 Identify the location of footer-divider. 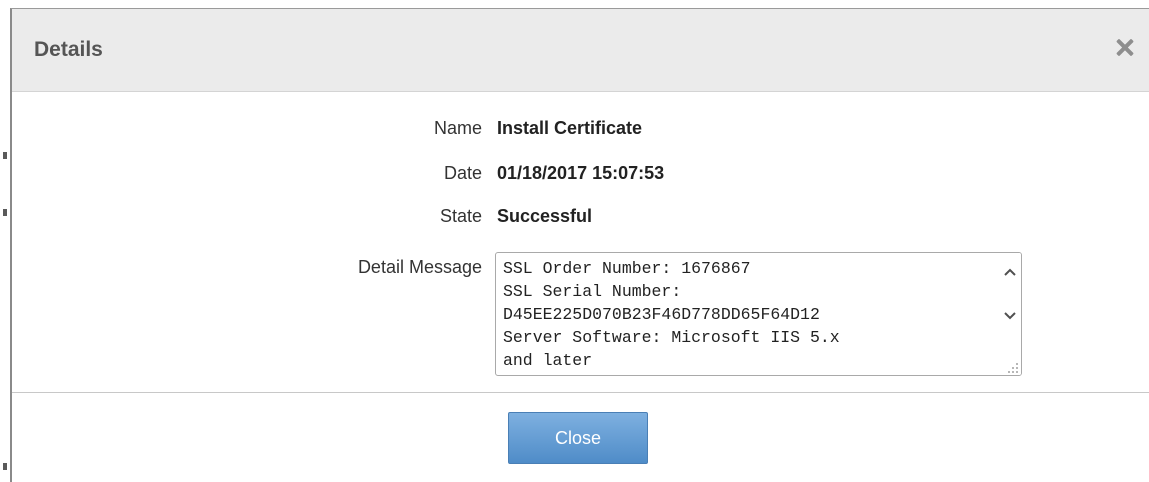
(580, 392).